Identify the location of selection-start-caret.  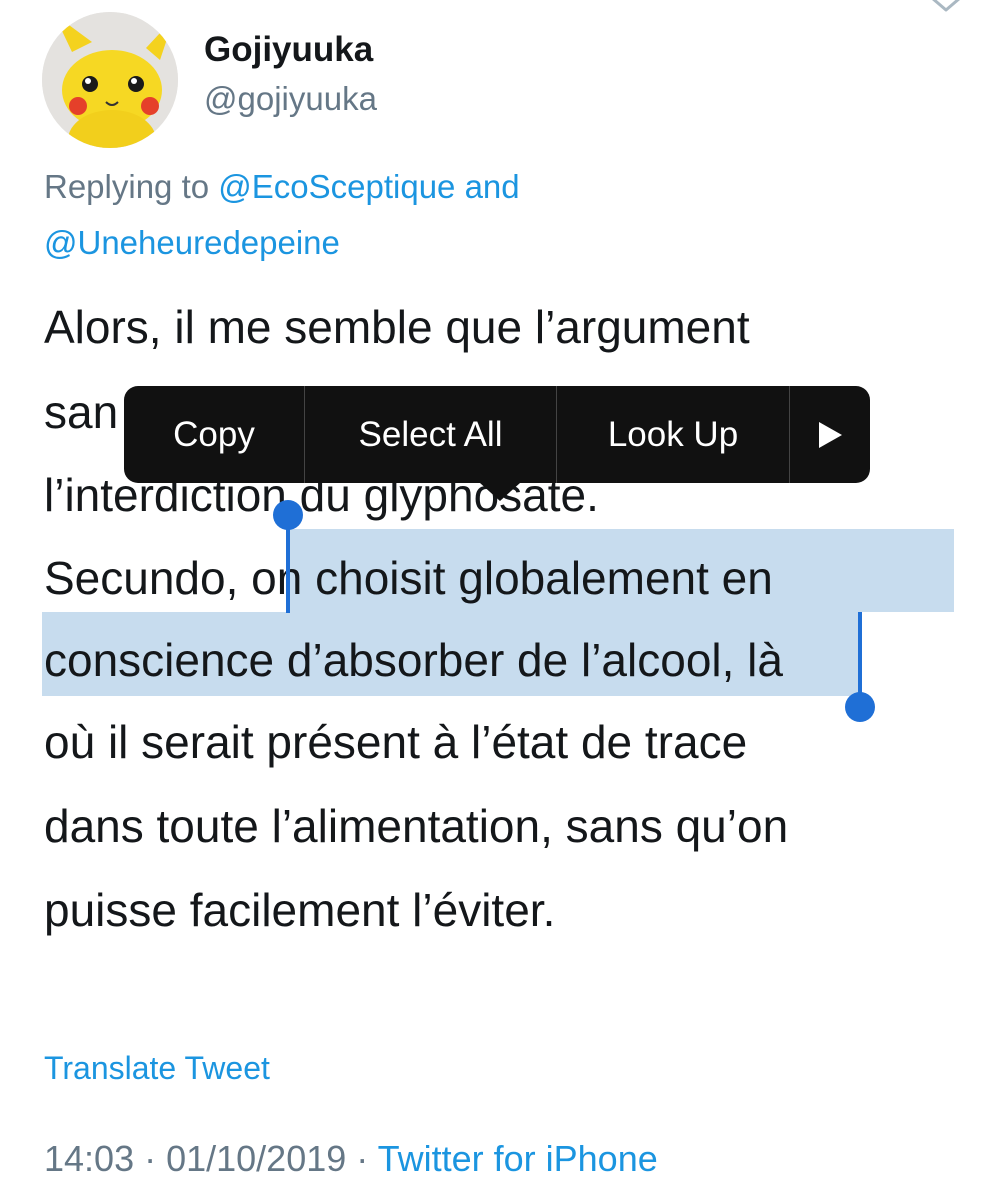
(288, 564).